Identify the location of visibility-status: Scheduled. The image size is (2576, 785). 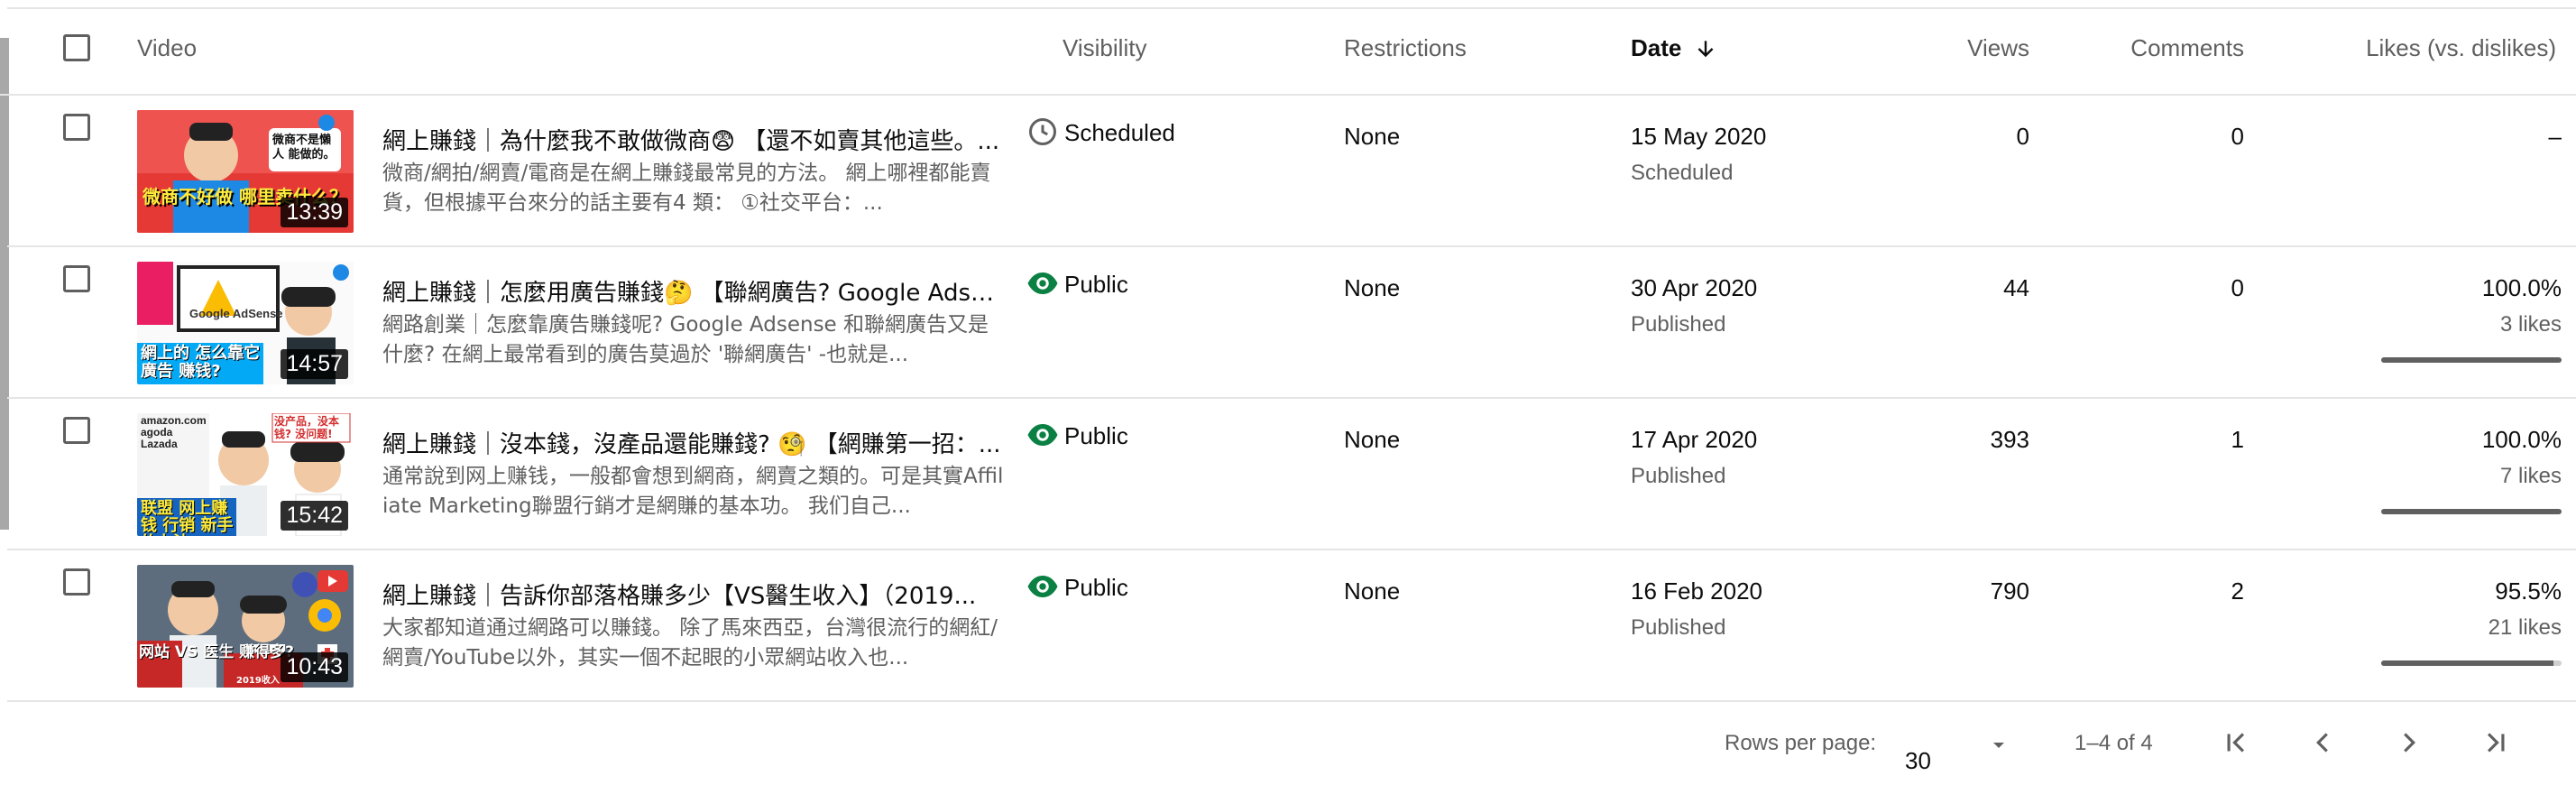
(1102, 132).